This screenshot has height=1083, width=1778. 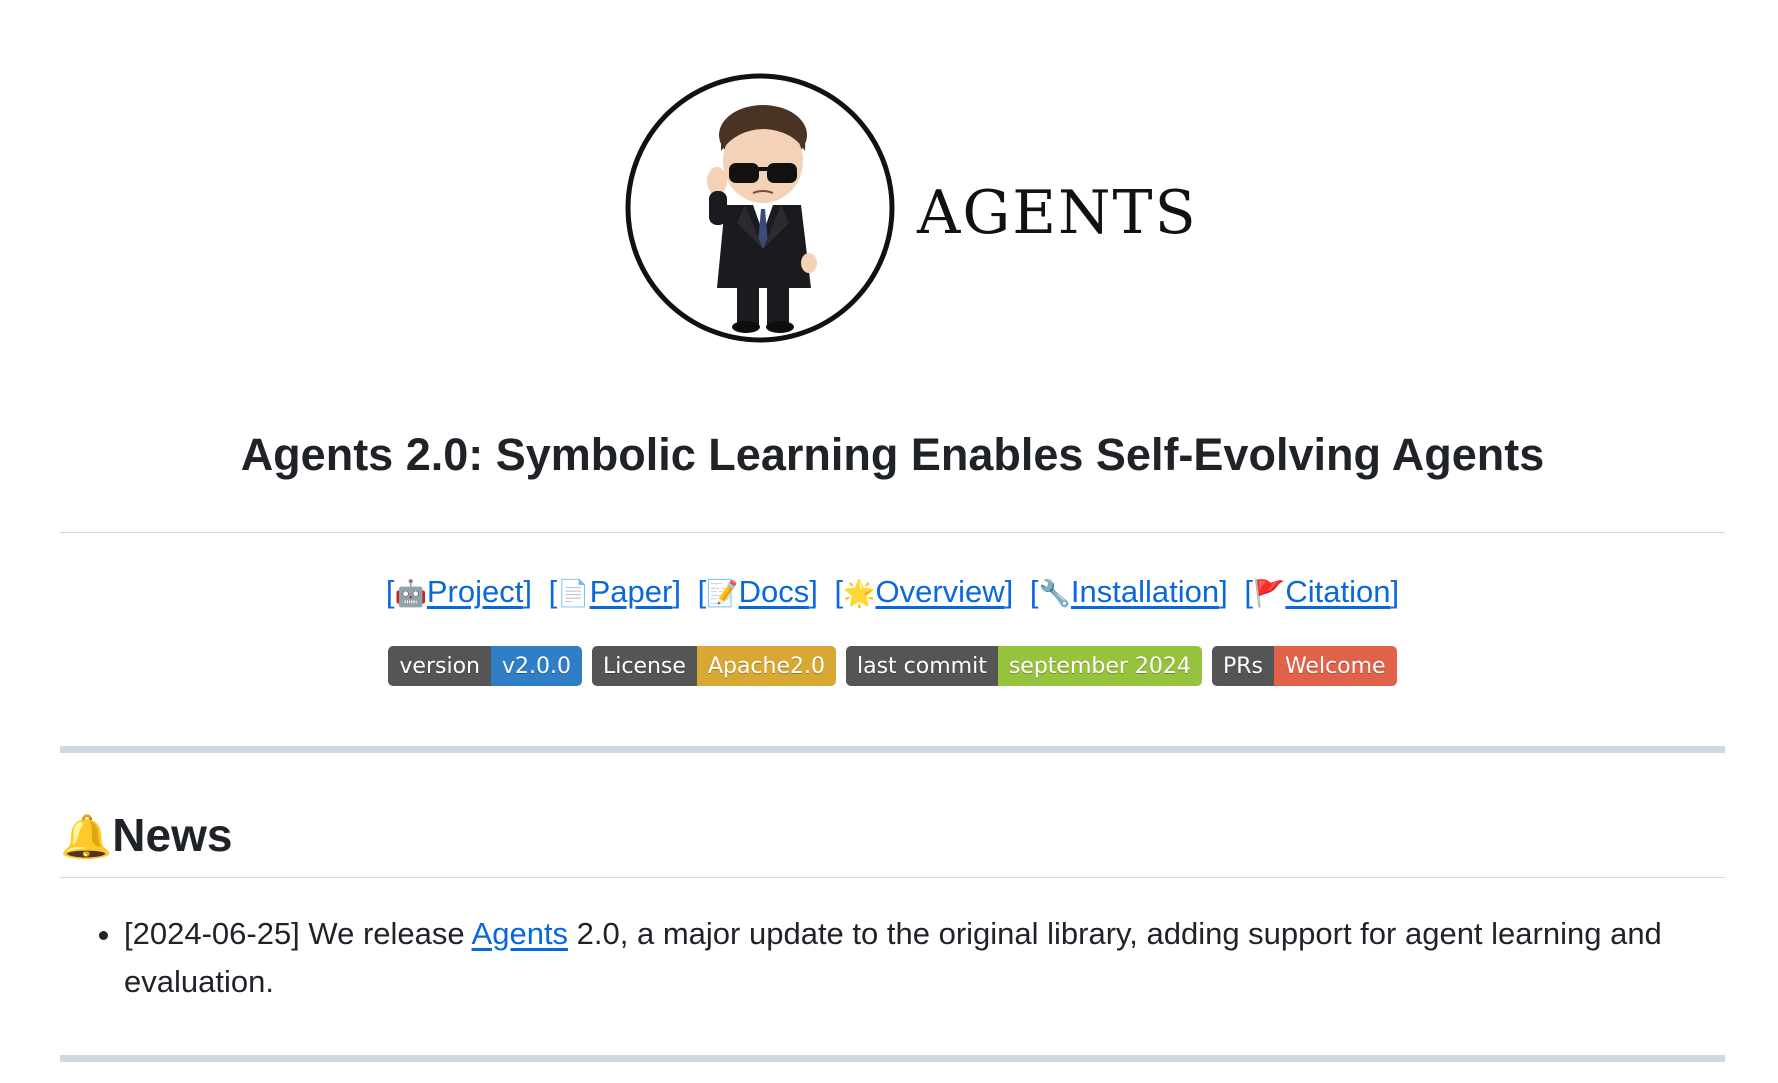 I want to click on agent-mascot-icon, so click(x=760, y=208).